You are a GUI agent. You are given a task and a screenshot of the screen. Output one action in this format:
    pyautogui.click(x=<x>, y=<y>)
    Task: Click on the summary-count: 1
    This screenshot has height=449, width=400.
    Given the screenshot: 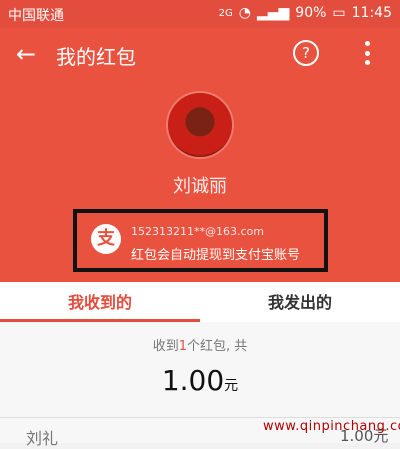 What is the action you would take?
    pyautogui.click(x=183, y=346)
    